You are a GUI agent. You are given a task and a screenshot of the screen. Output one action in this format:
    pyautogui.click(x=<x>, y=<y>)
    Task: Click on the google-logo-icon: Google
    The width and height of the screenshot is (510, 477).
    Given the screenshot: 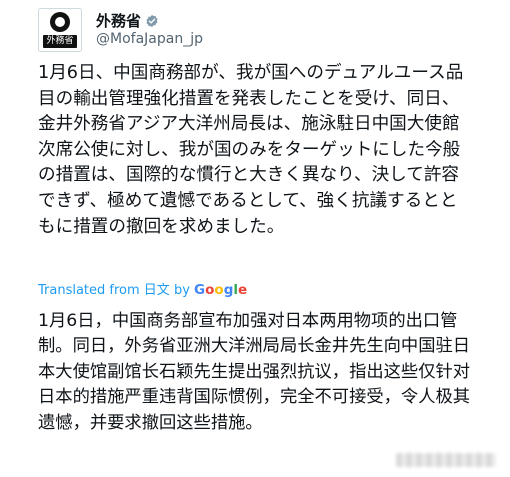 What is the action you would take?
    pyautogui.click(x=221, y=290)
    